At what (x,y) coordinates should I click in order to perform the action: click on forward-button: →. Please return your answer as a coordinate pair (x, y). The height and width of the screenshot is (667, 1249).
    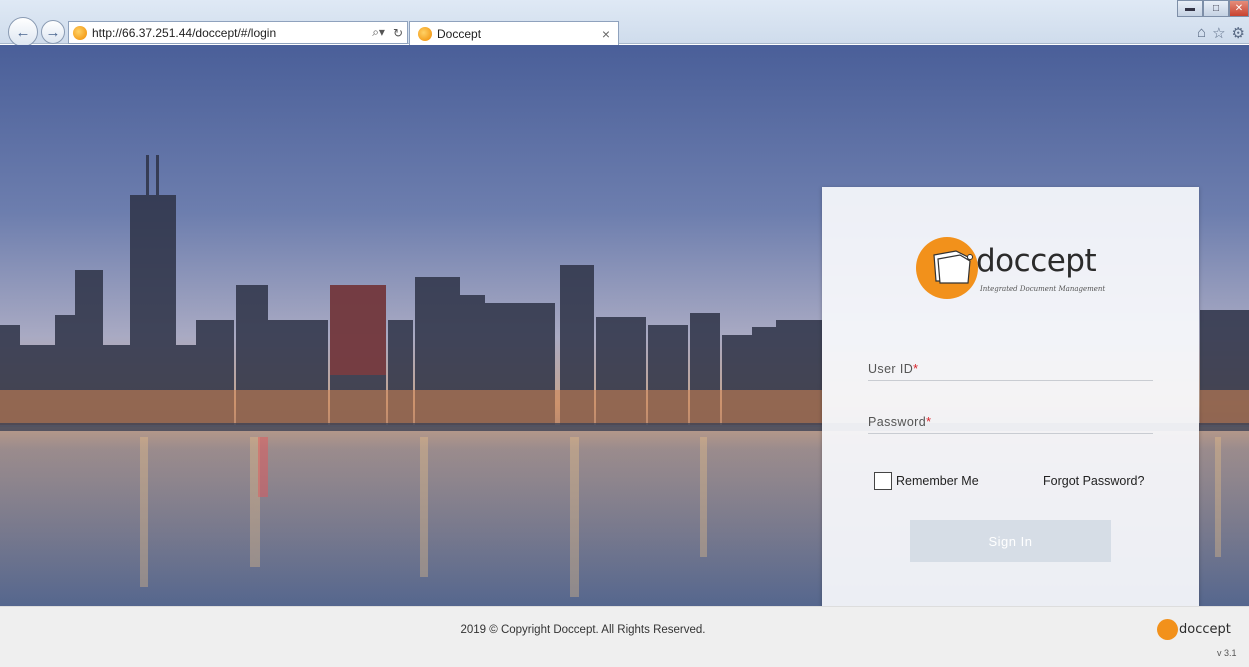
    Looking at the image, I should click on (53, 32).